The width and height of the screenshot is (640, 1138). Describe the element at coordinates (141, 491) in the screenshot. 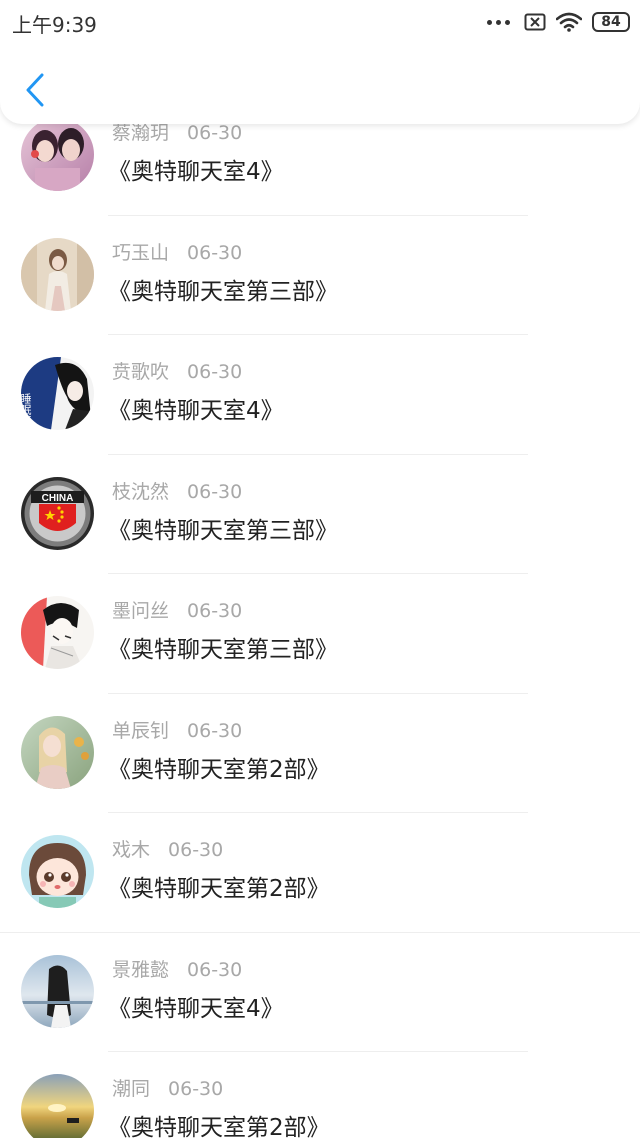

I see `author-name: 枝沈然` at that location.